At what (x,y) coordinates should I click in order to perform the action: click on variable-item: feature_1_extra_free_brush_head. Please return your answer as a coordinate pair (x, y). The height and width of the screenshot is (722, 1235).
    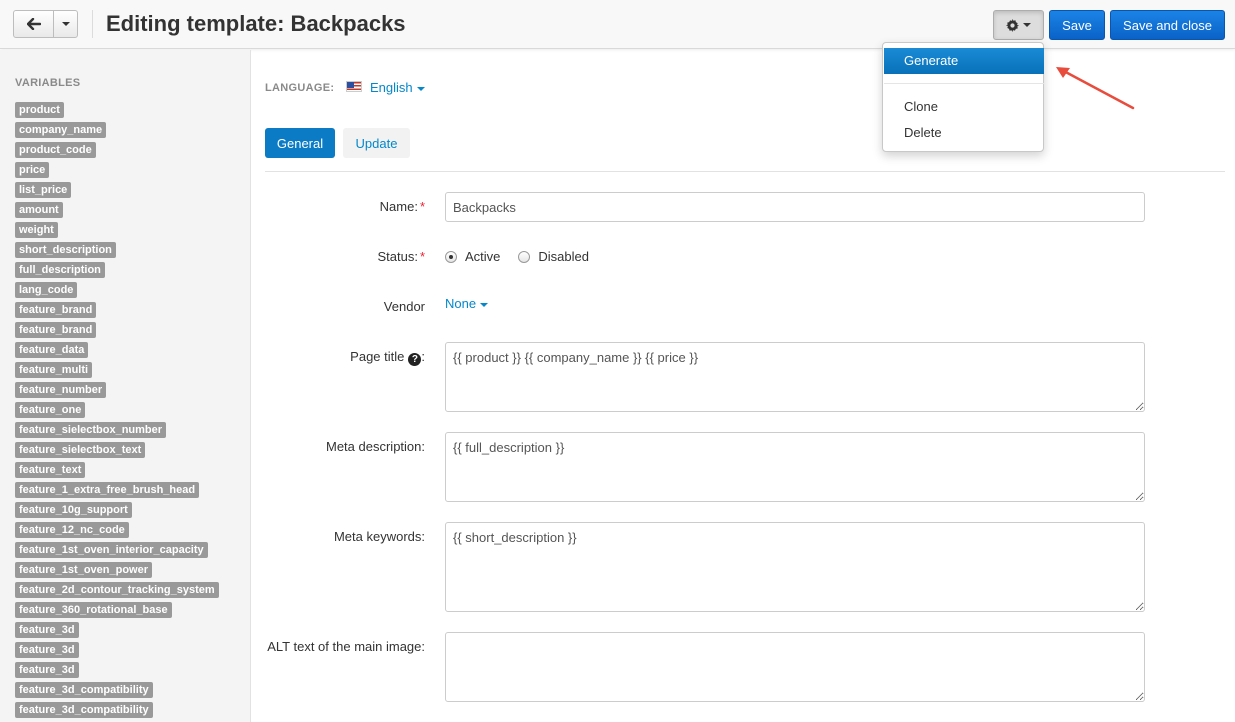
    Looking at the image, I should click on (117, 491).